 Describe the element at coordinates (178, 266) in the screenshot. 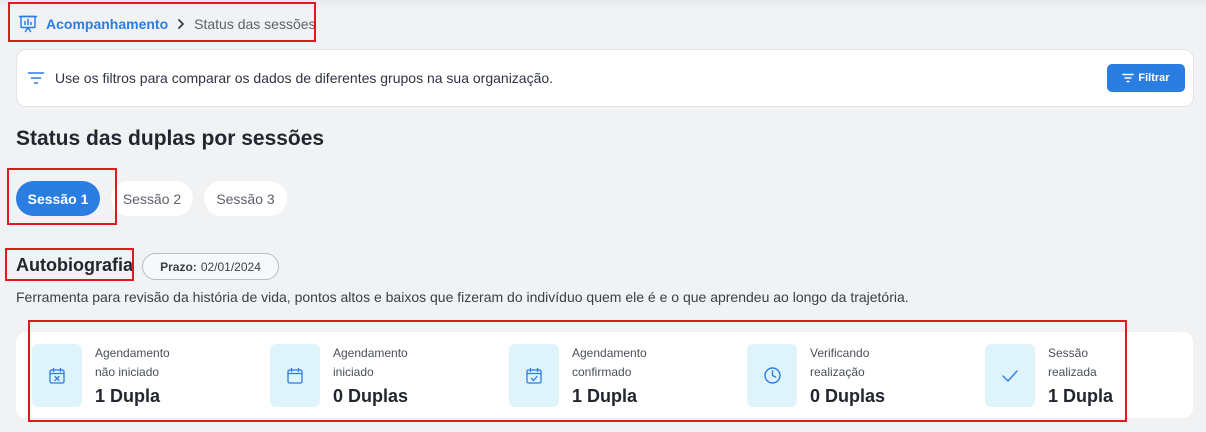

I see `deadline-label: Prazo:` at that location.